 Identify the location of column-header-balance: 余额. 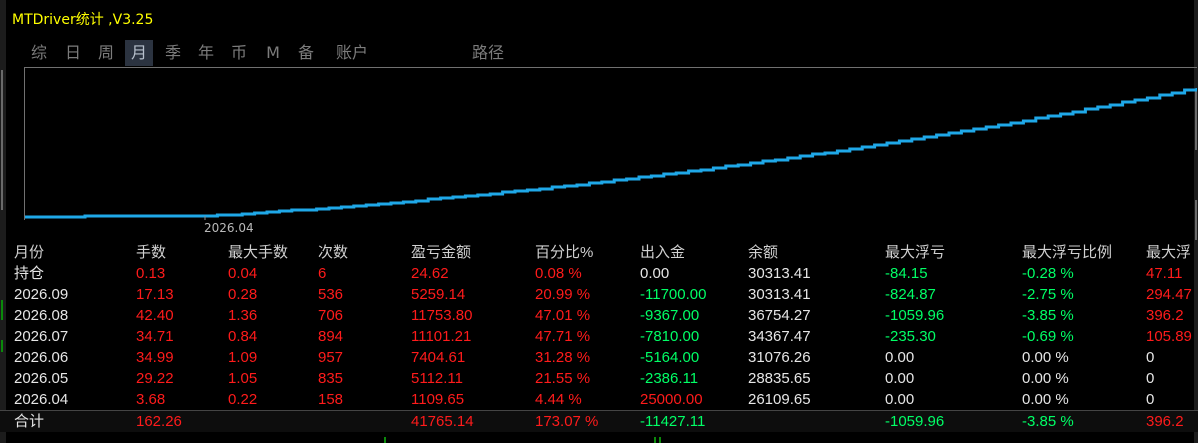
(816, 252).